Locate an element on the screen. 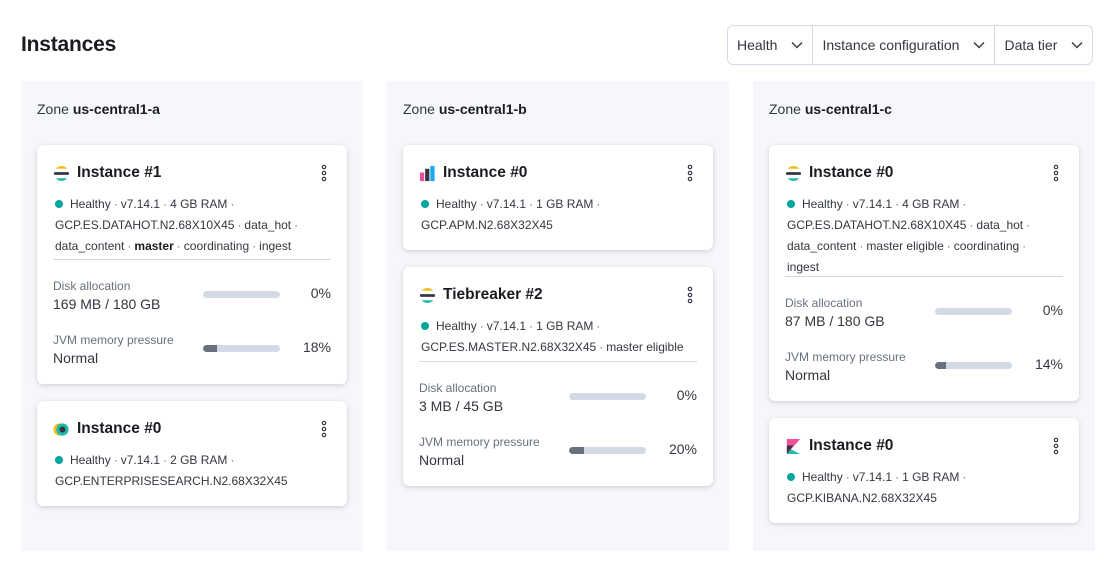 The image size is (1117, 562). instance-config: GCP.KIBANA.N2.68X32X45 is located at coordinates (862, 498).